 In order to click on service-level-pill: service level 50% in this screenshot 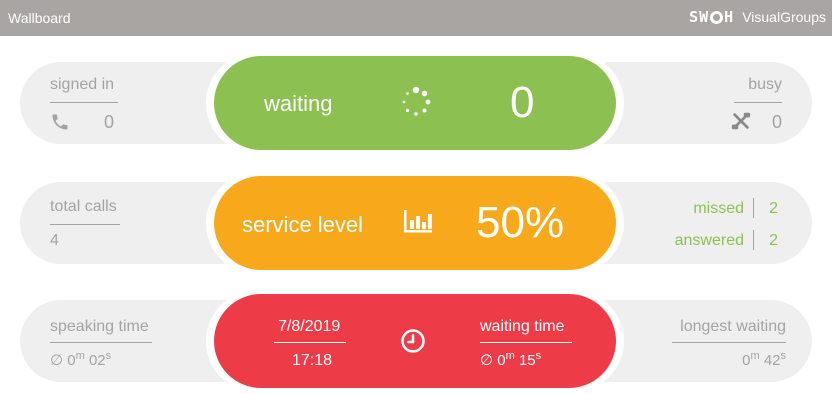, I will do `click(415, 223)`.